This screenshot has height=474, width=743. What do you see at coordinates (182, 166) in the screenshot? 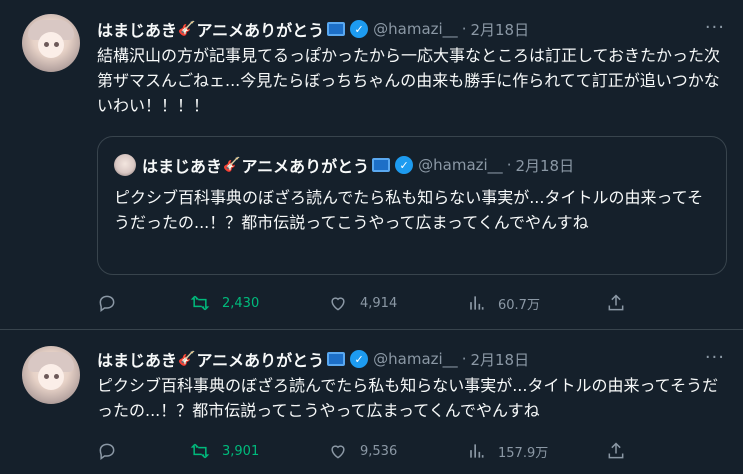
I see `quoted-author-name: はまじあき` at bounding box center [182, 166].